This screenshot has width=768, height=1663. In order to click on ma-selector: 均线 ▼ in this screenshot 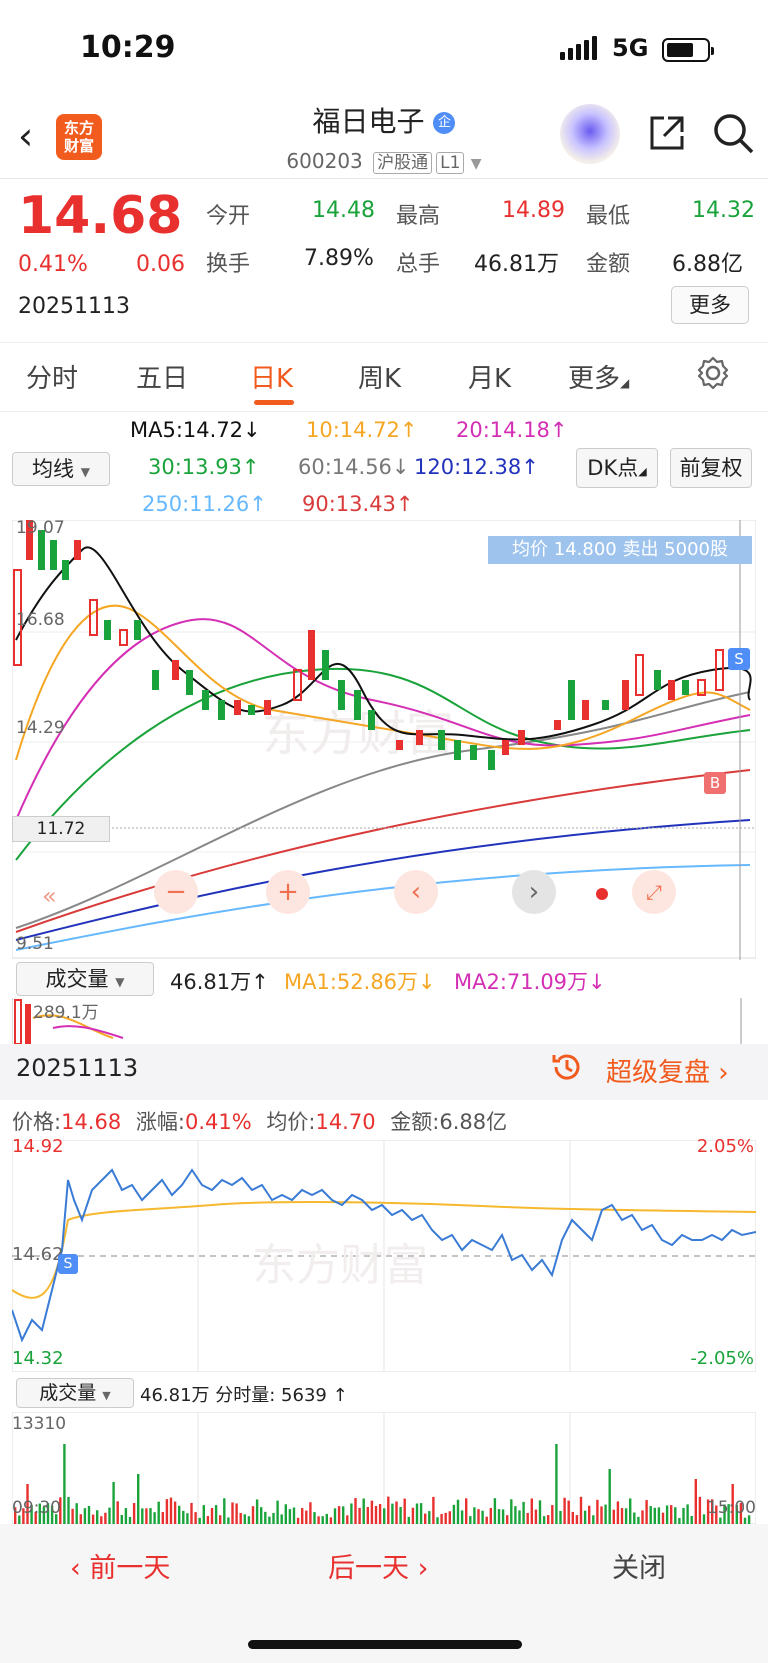, I will do `click(61, 469)`.